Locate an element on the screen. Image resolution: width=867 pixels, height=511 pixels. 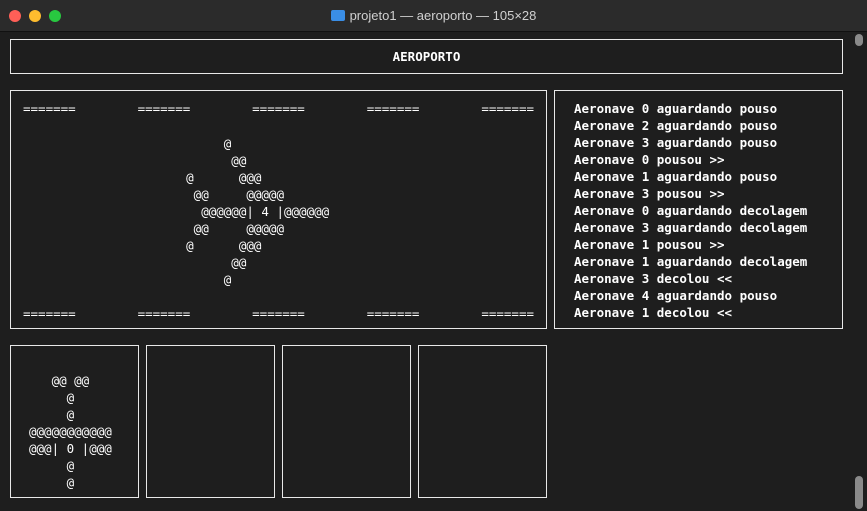
window-titlebar: projeto1 — aeroporto — 105×28 is located at coordinates (433, 16).